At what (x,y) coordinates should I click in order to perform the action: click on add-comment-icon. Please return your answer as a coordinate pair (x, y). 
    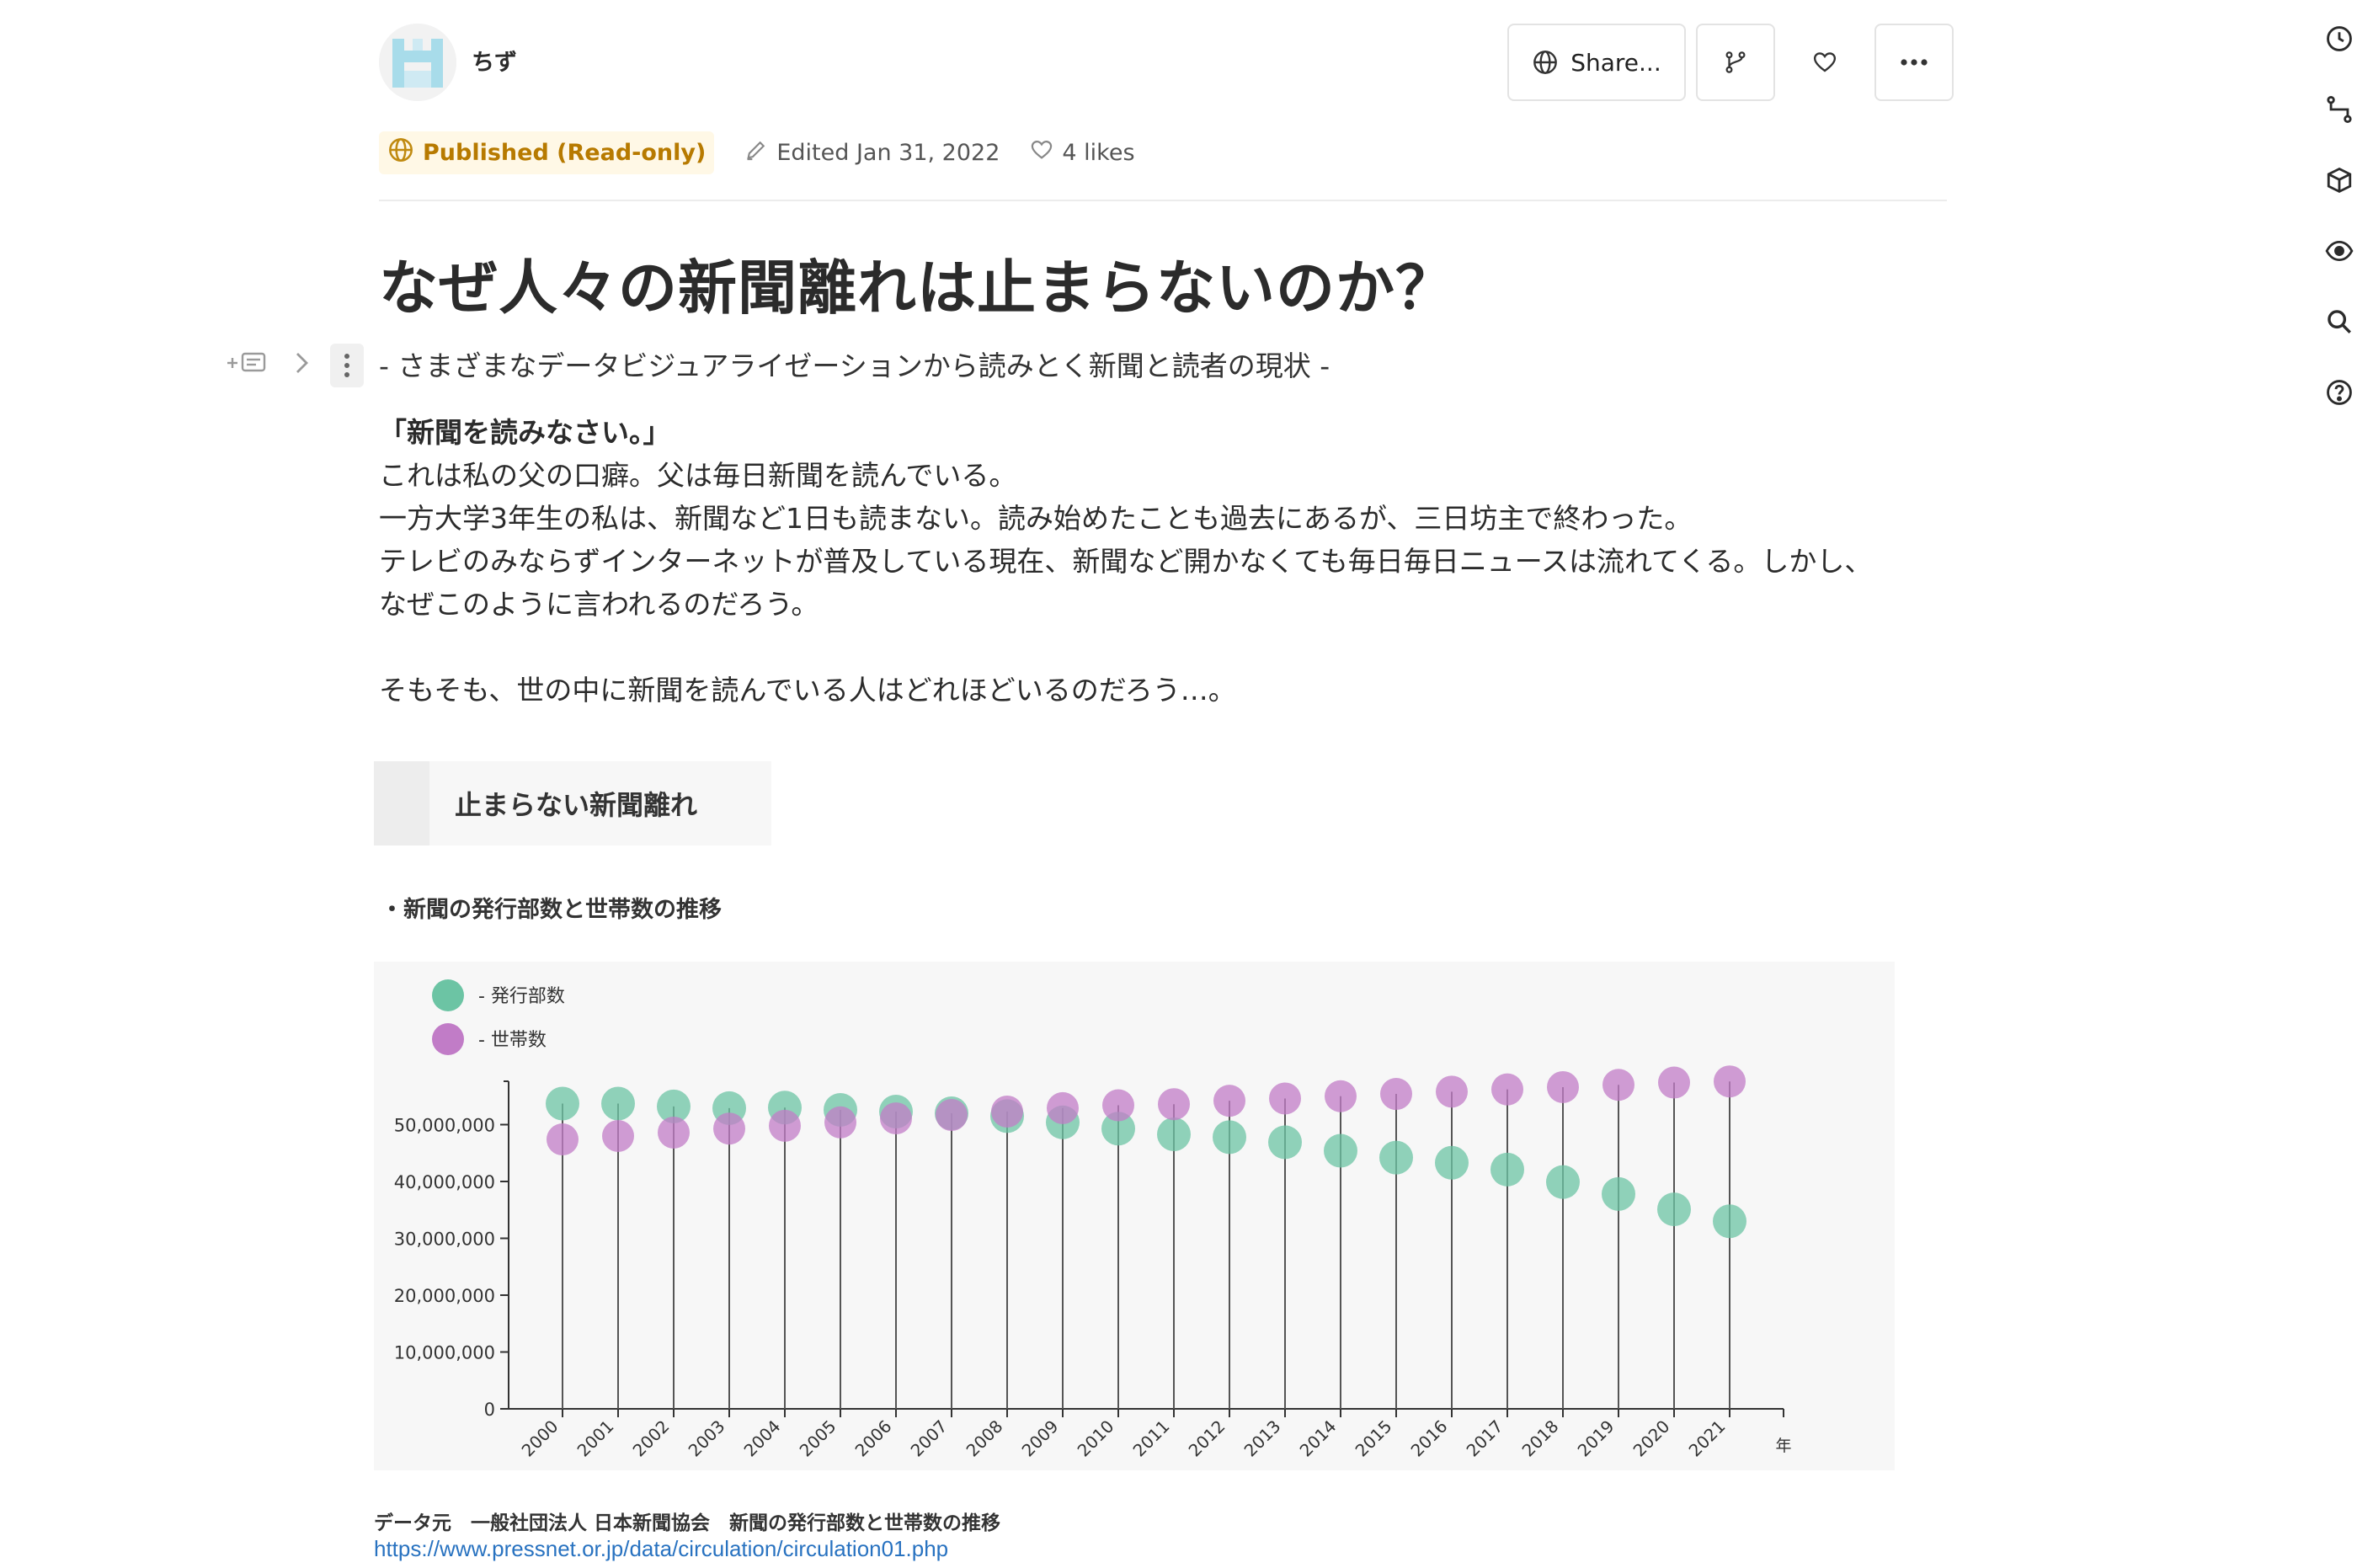
    Looking at the image, I should click on (247, 366).